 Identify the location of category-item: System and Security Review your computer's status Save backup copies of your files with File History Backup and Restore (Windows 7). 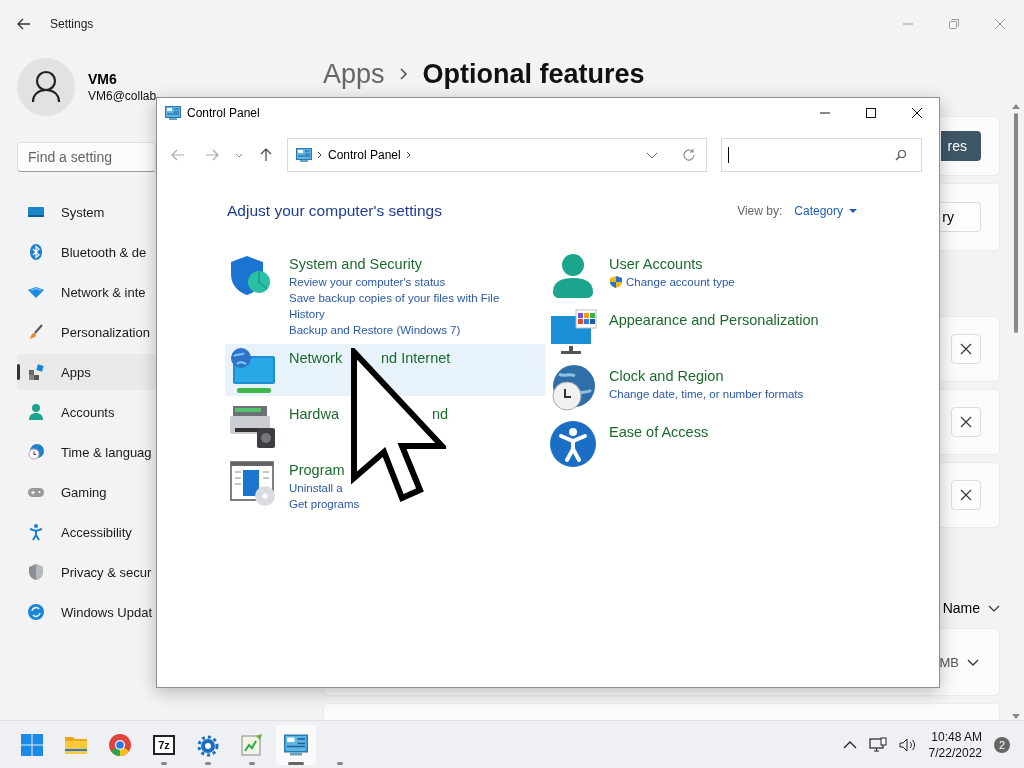
(385, 295).